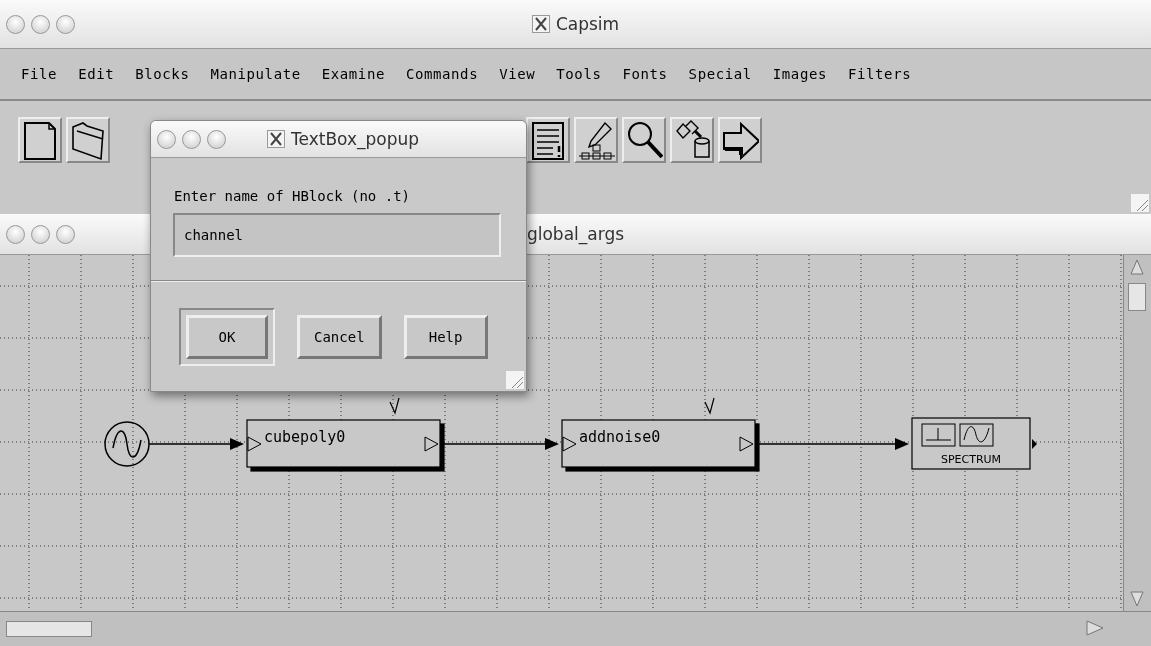  I want to click on sine-source-icon, so click(127, 444).